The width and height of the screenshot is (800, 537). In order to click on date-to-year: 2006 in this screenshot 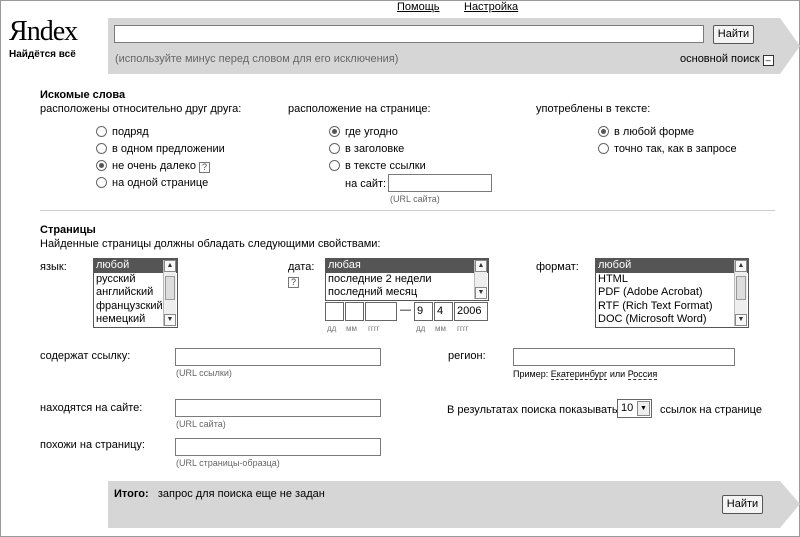, I will do `click(471, 311)`.